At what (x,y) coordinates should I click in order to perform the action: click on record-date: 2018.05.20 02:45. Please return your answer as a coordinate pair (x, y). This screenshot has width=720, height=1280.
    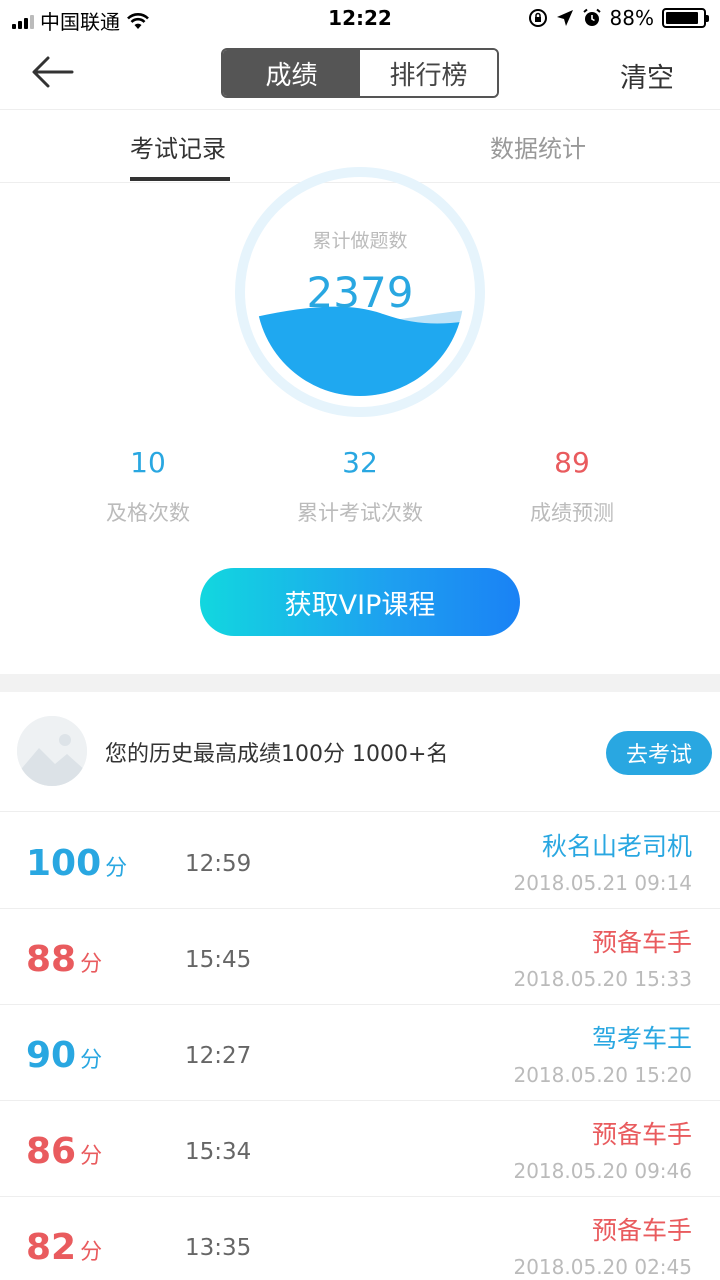
    Looking at the image, I should click on (602, 1267).